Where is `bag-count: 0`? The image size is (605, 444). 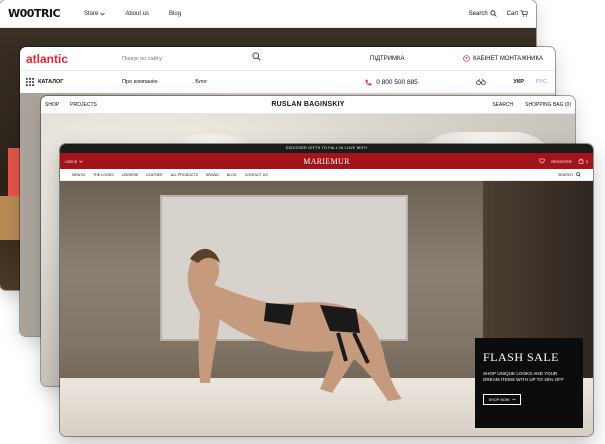 bag-count: 0 is located at coordinates (586, 161).